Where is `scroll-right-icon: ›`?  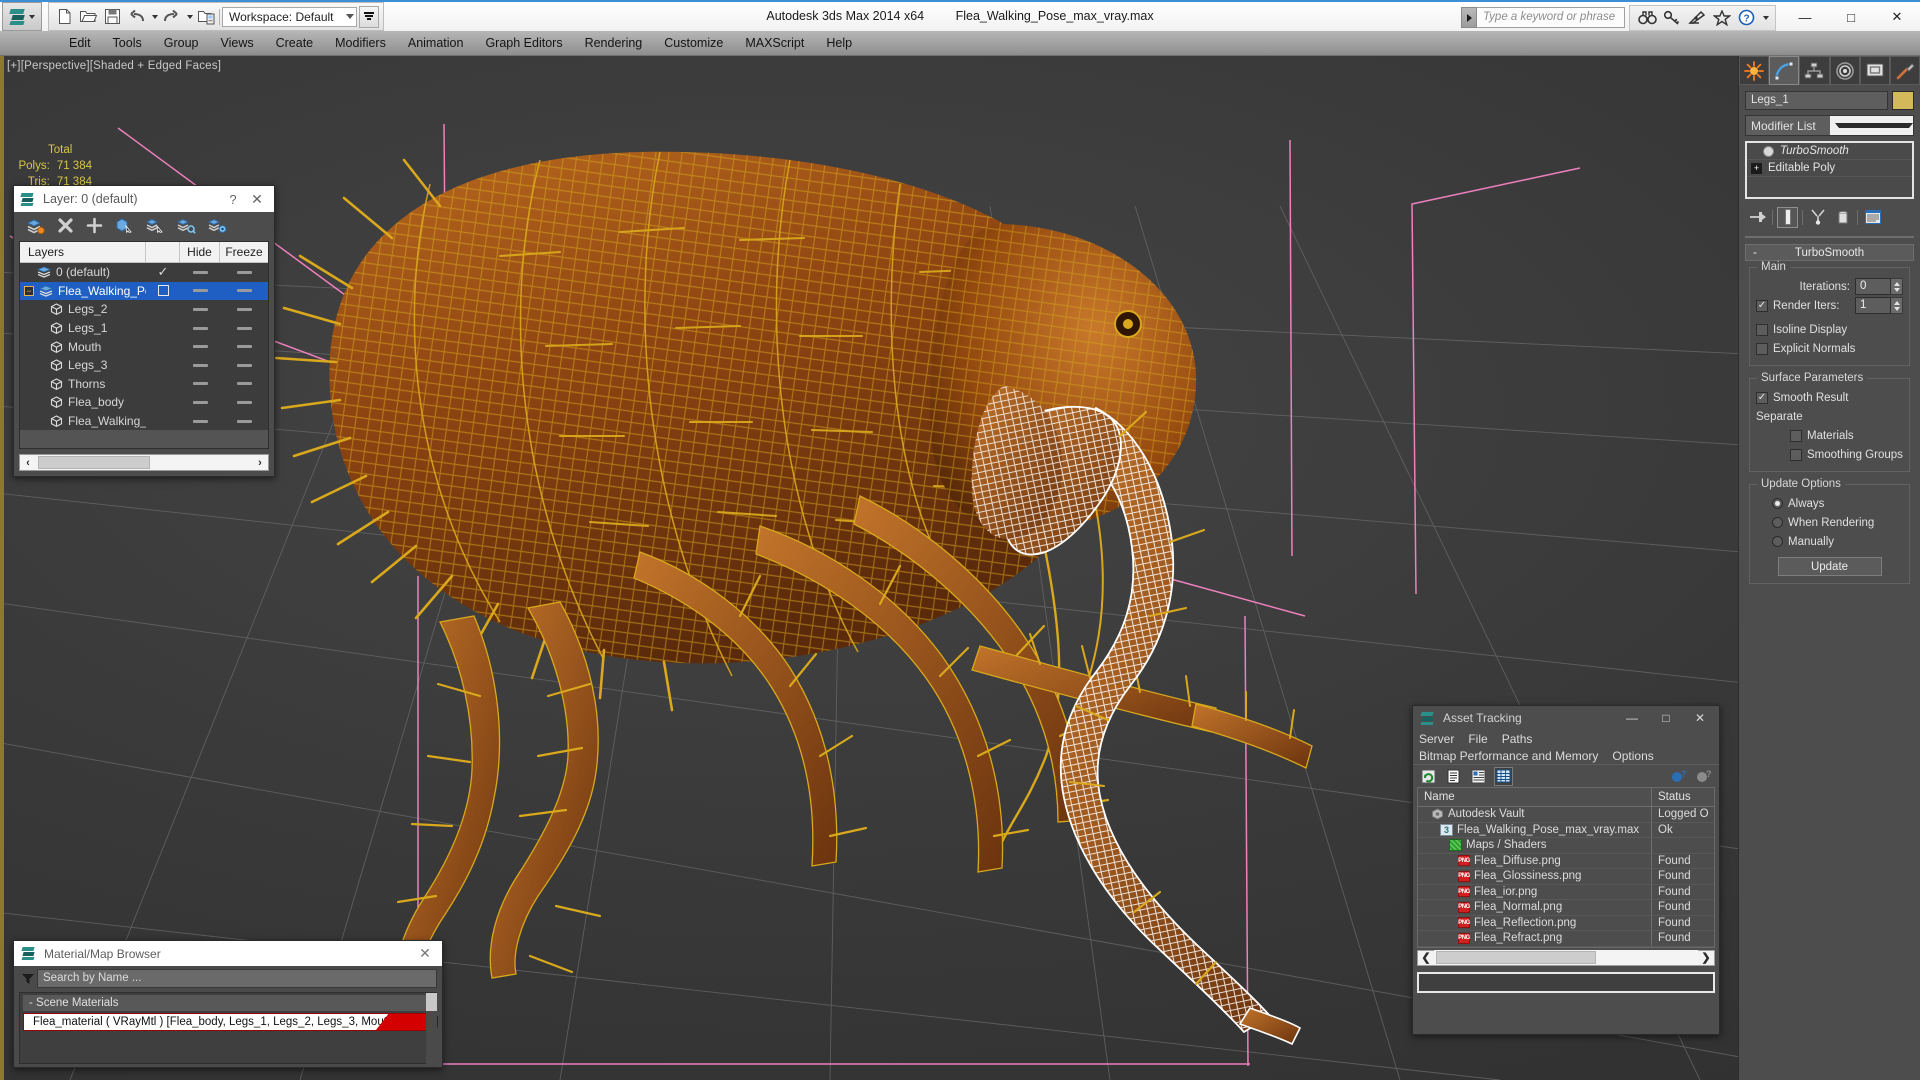
scroll-right-icon: › is located at coordinates (260, 462).